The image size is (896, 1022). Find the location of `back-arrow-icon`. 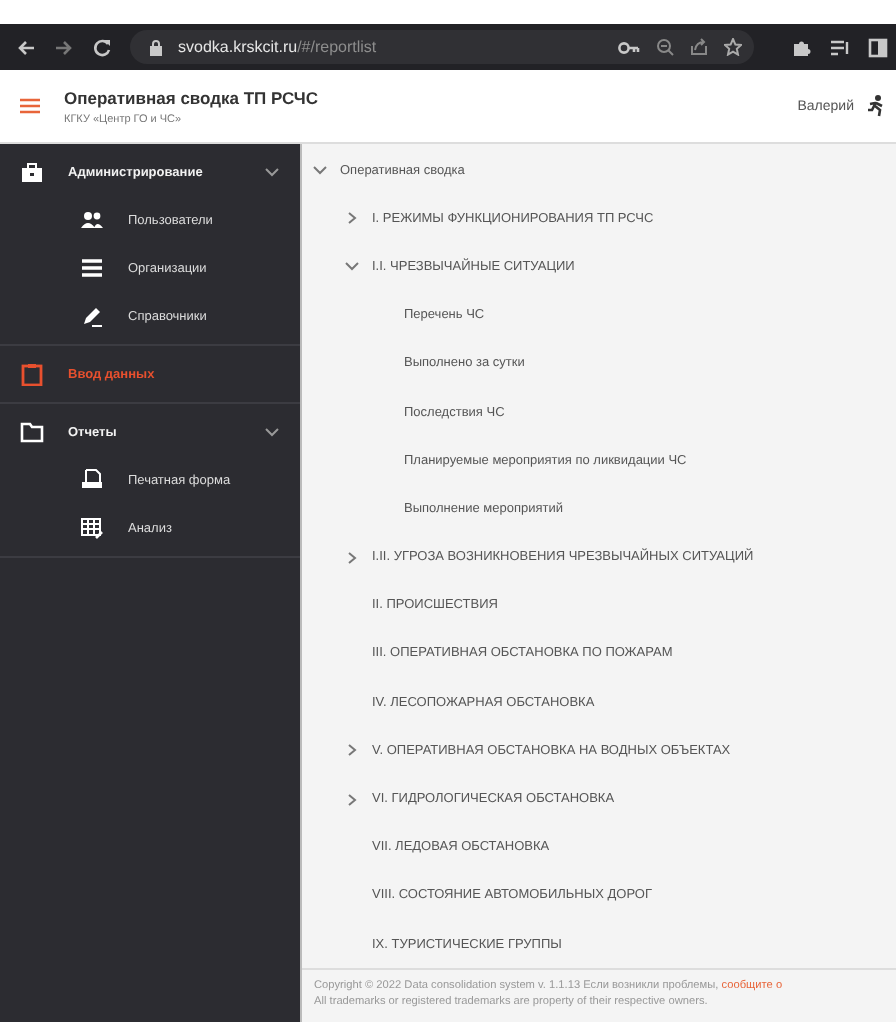

back-arrow-icon is located at coordinates (26, 47).